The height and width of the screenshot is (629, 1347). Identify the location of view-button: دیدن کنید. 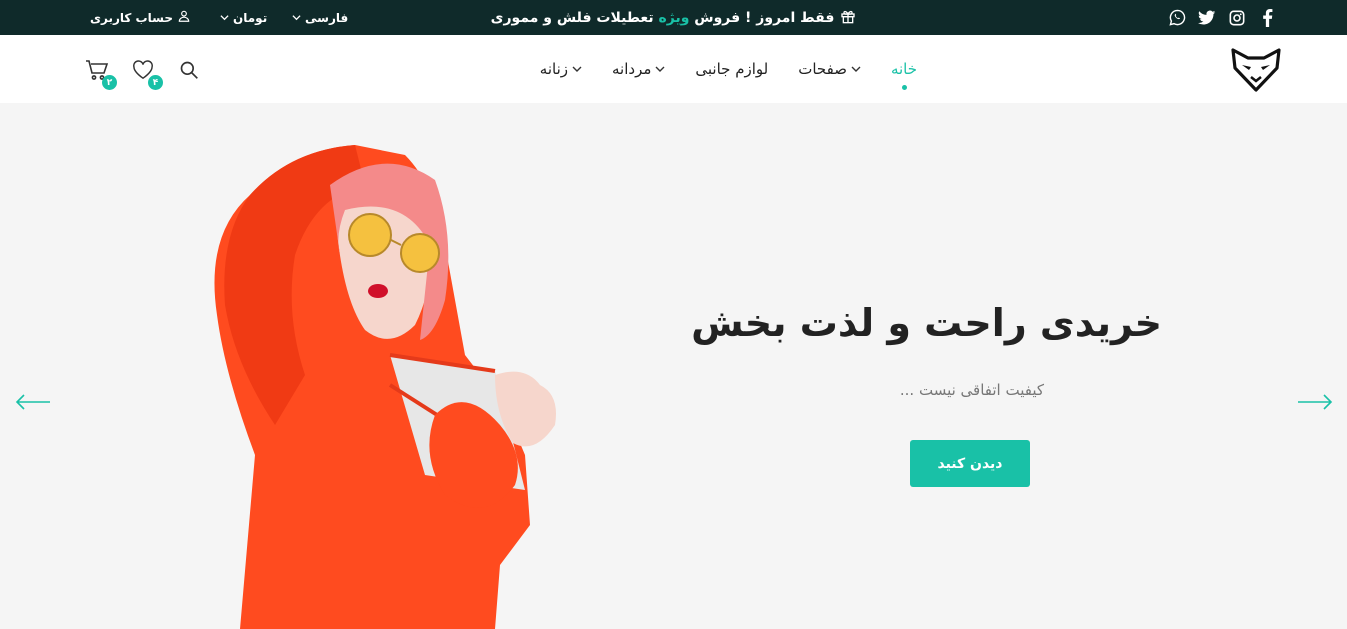
(970, 463).